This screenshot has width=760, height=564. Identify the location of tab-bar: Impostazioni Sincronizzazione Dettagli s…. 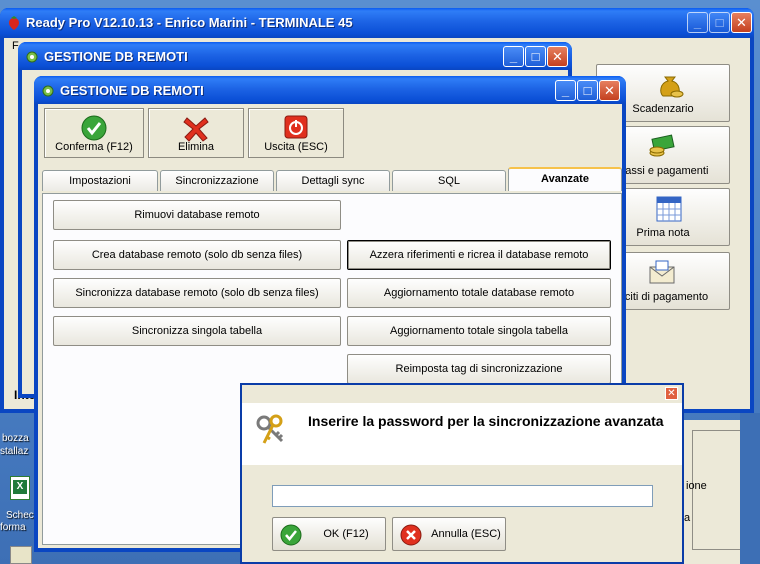
(332, 180).